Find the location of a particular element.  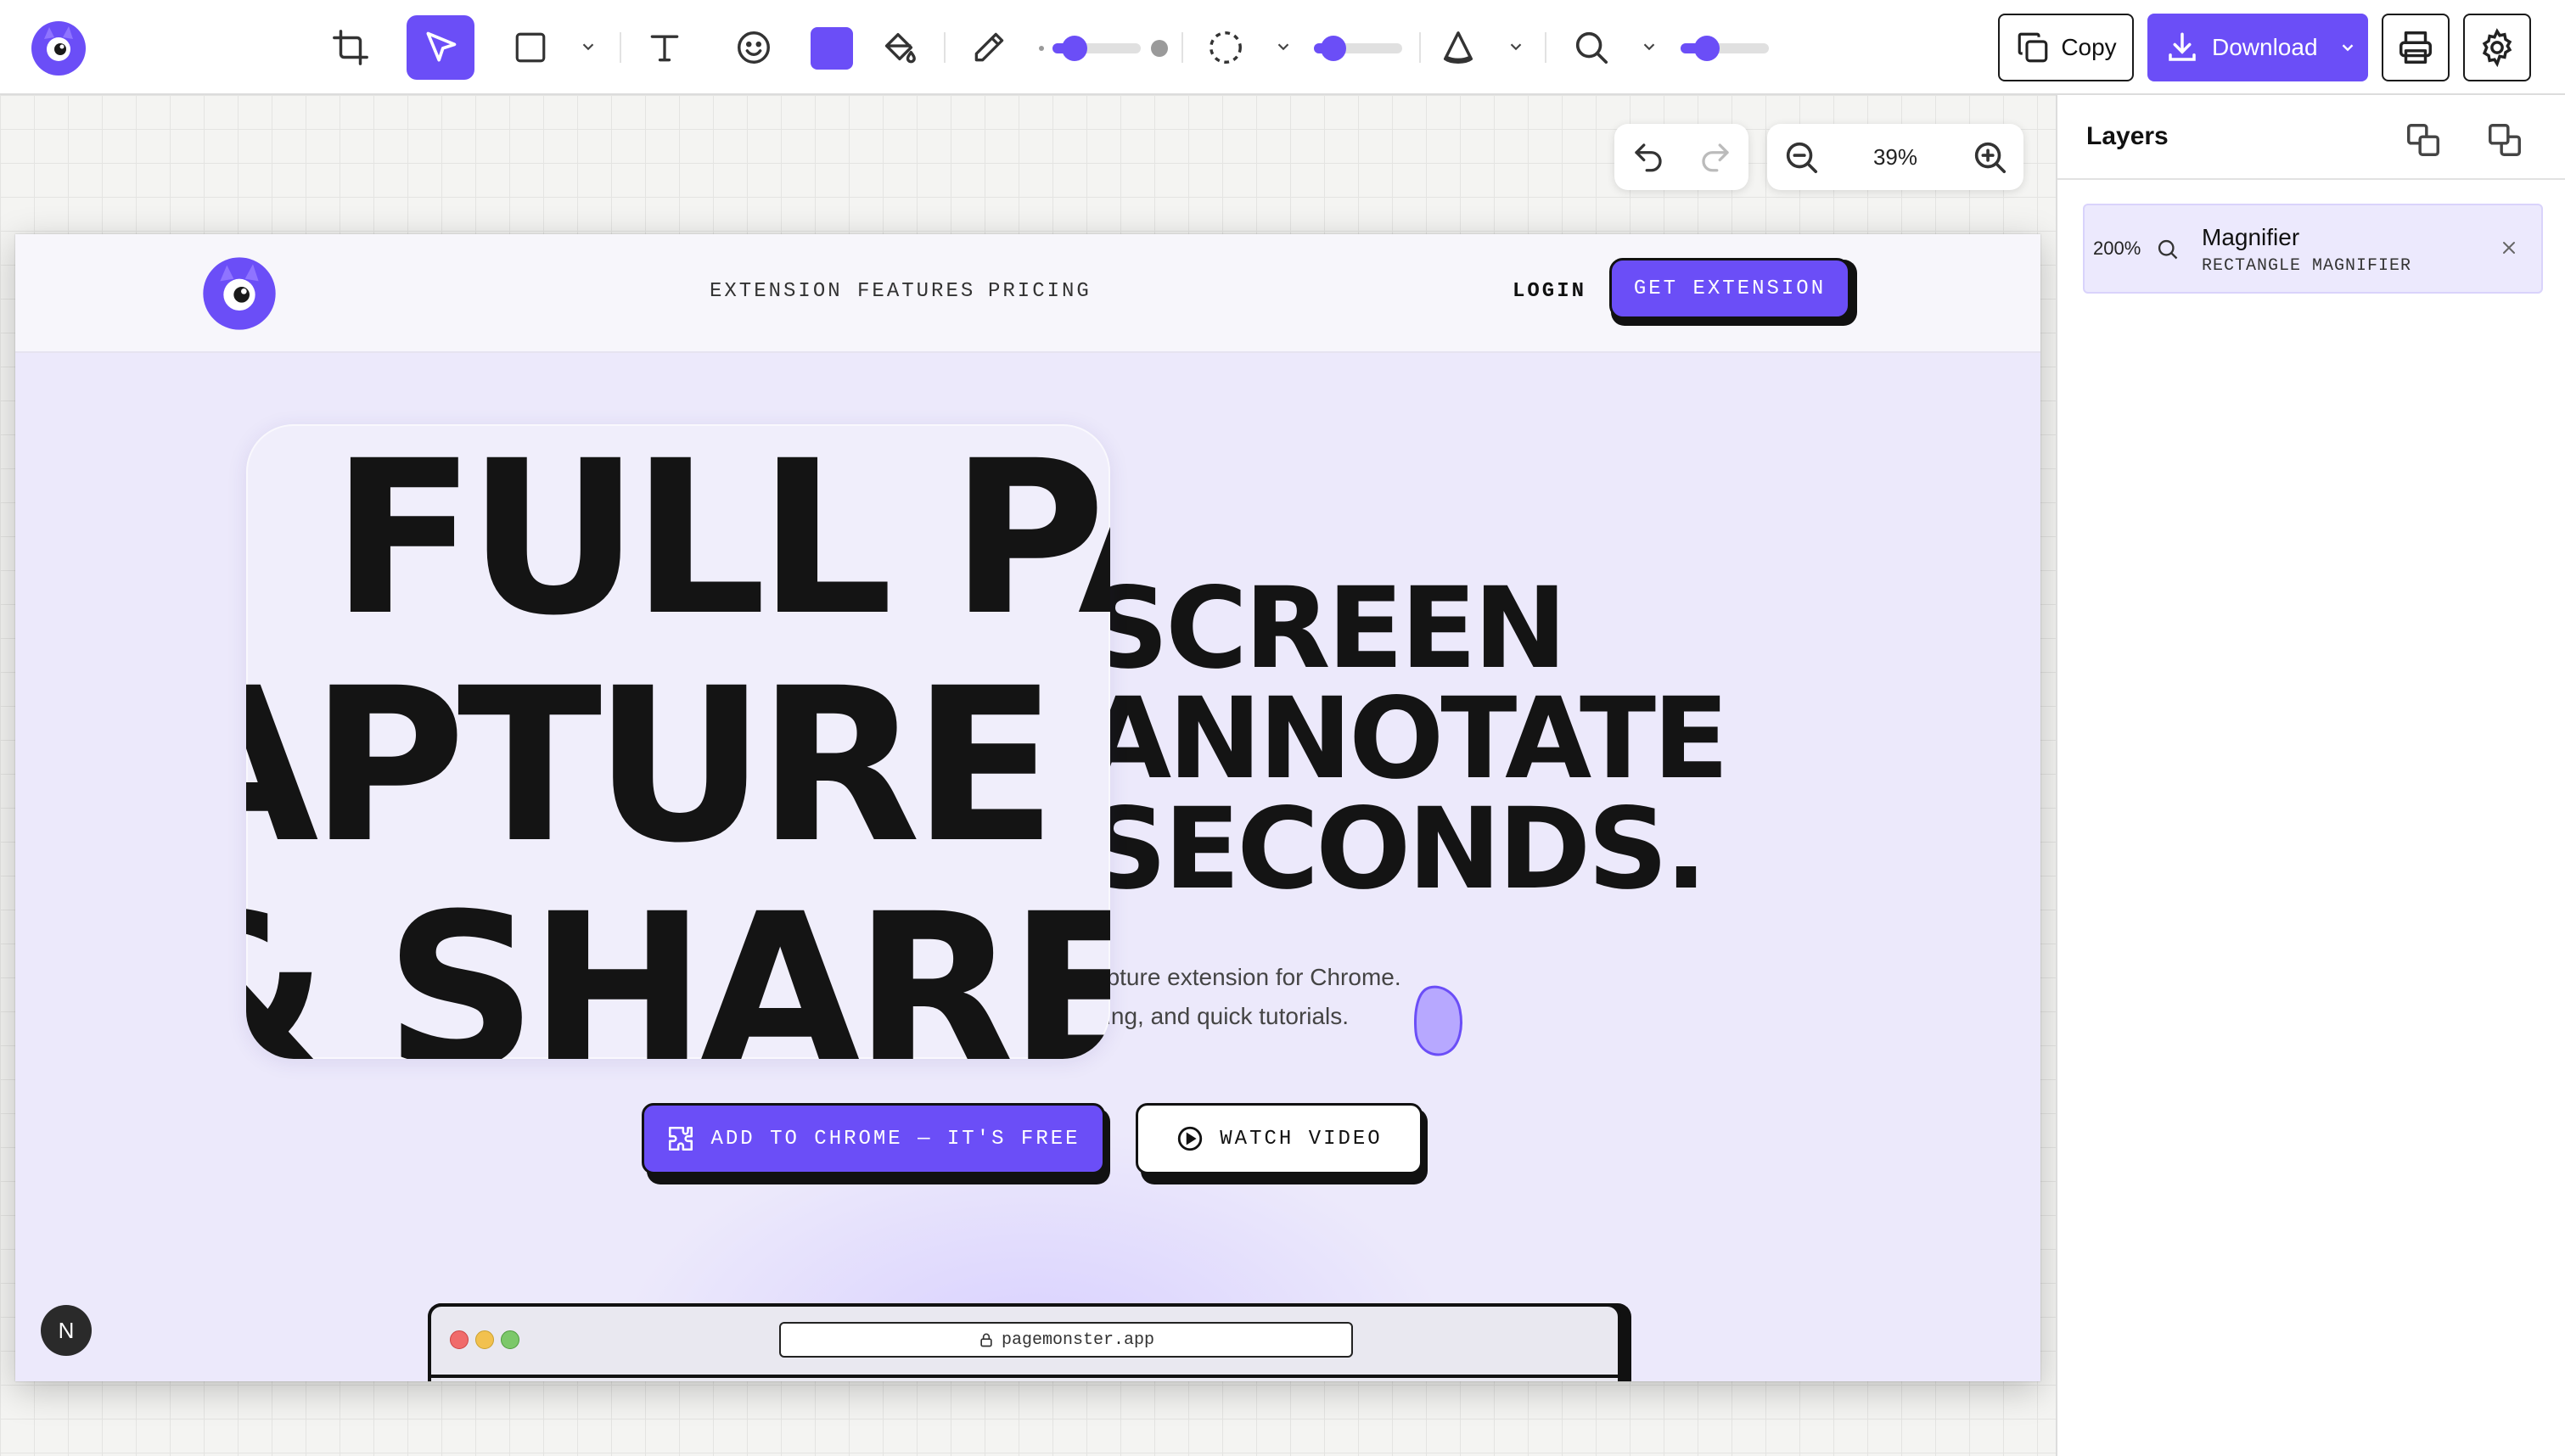

selection-slider is located at coordinates (1358, 48).